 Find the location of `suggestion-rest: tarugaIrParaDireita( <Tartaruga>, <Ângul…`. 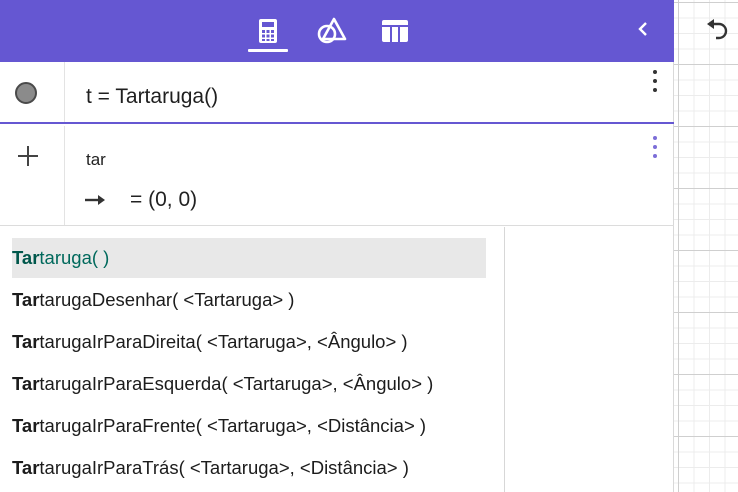

suggestion-rest: tarugaIrParaDireita( <Tartaruga>, <Ângul… is located at coordinates (223, 341).